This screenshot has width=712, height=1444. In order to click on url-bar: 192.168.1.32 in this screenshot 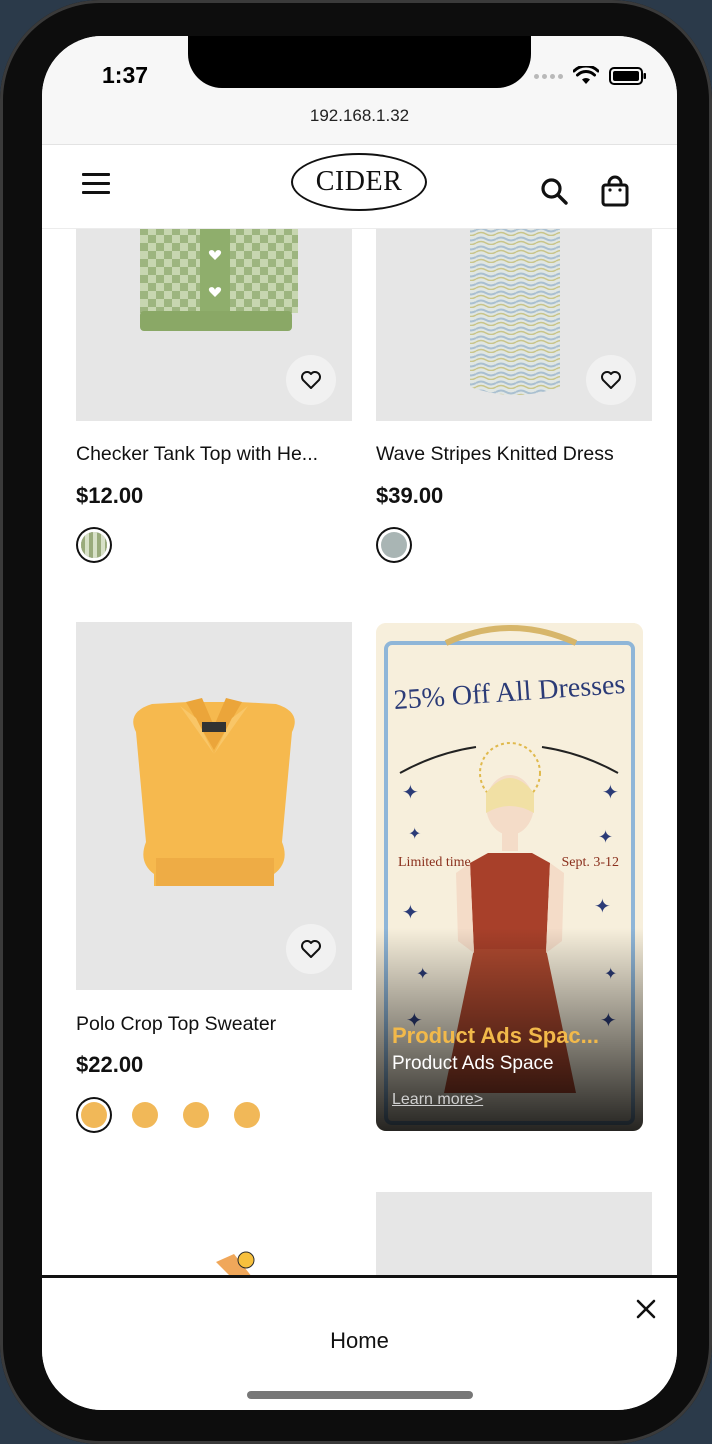, I will do `click(359, 116)`.